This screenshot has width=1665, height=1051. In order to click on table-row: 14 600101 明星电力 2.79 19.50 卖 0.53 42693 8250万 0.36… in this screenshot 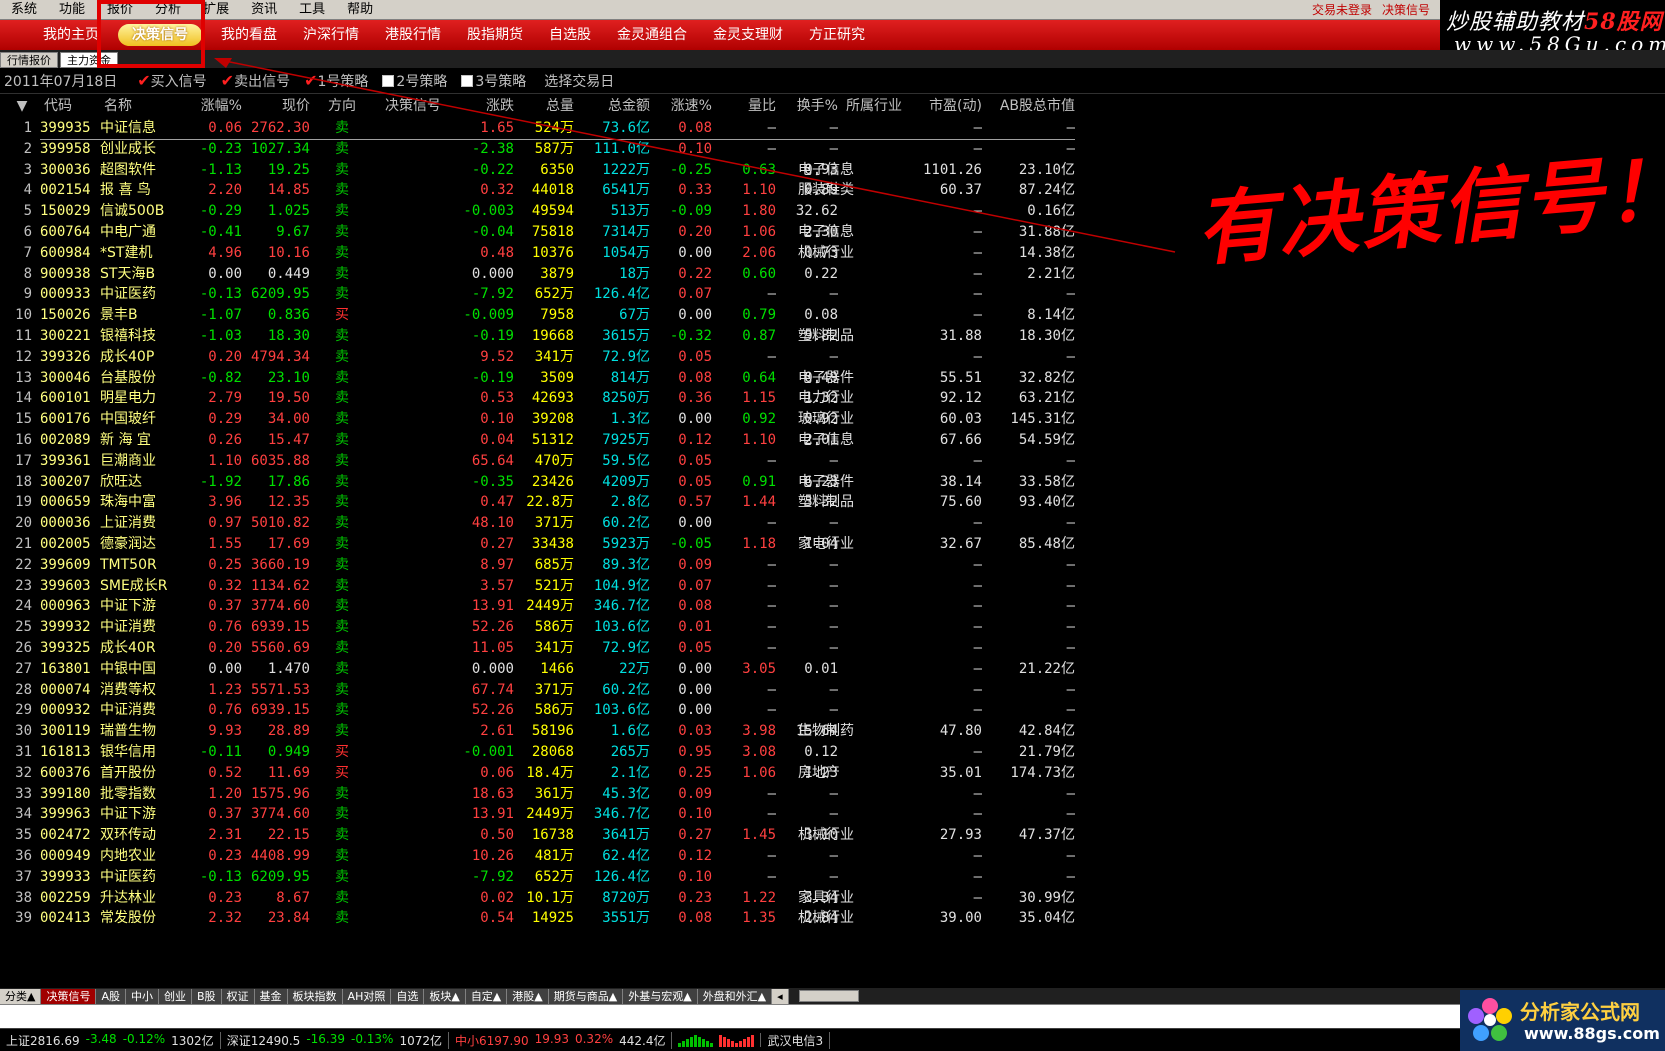, I will do `click(537, 398)`.